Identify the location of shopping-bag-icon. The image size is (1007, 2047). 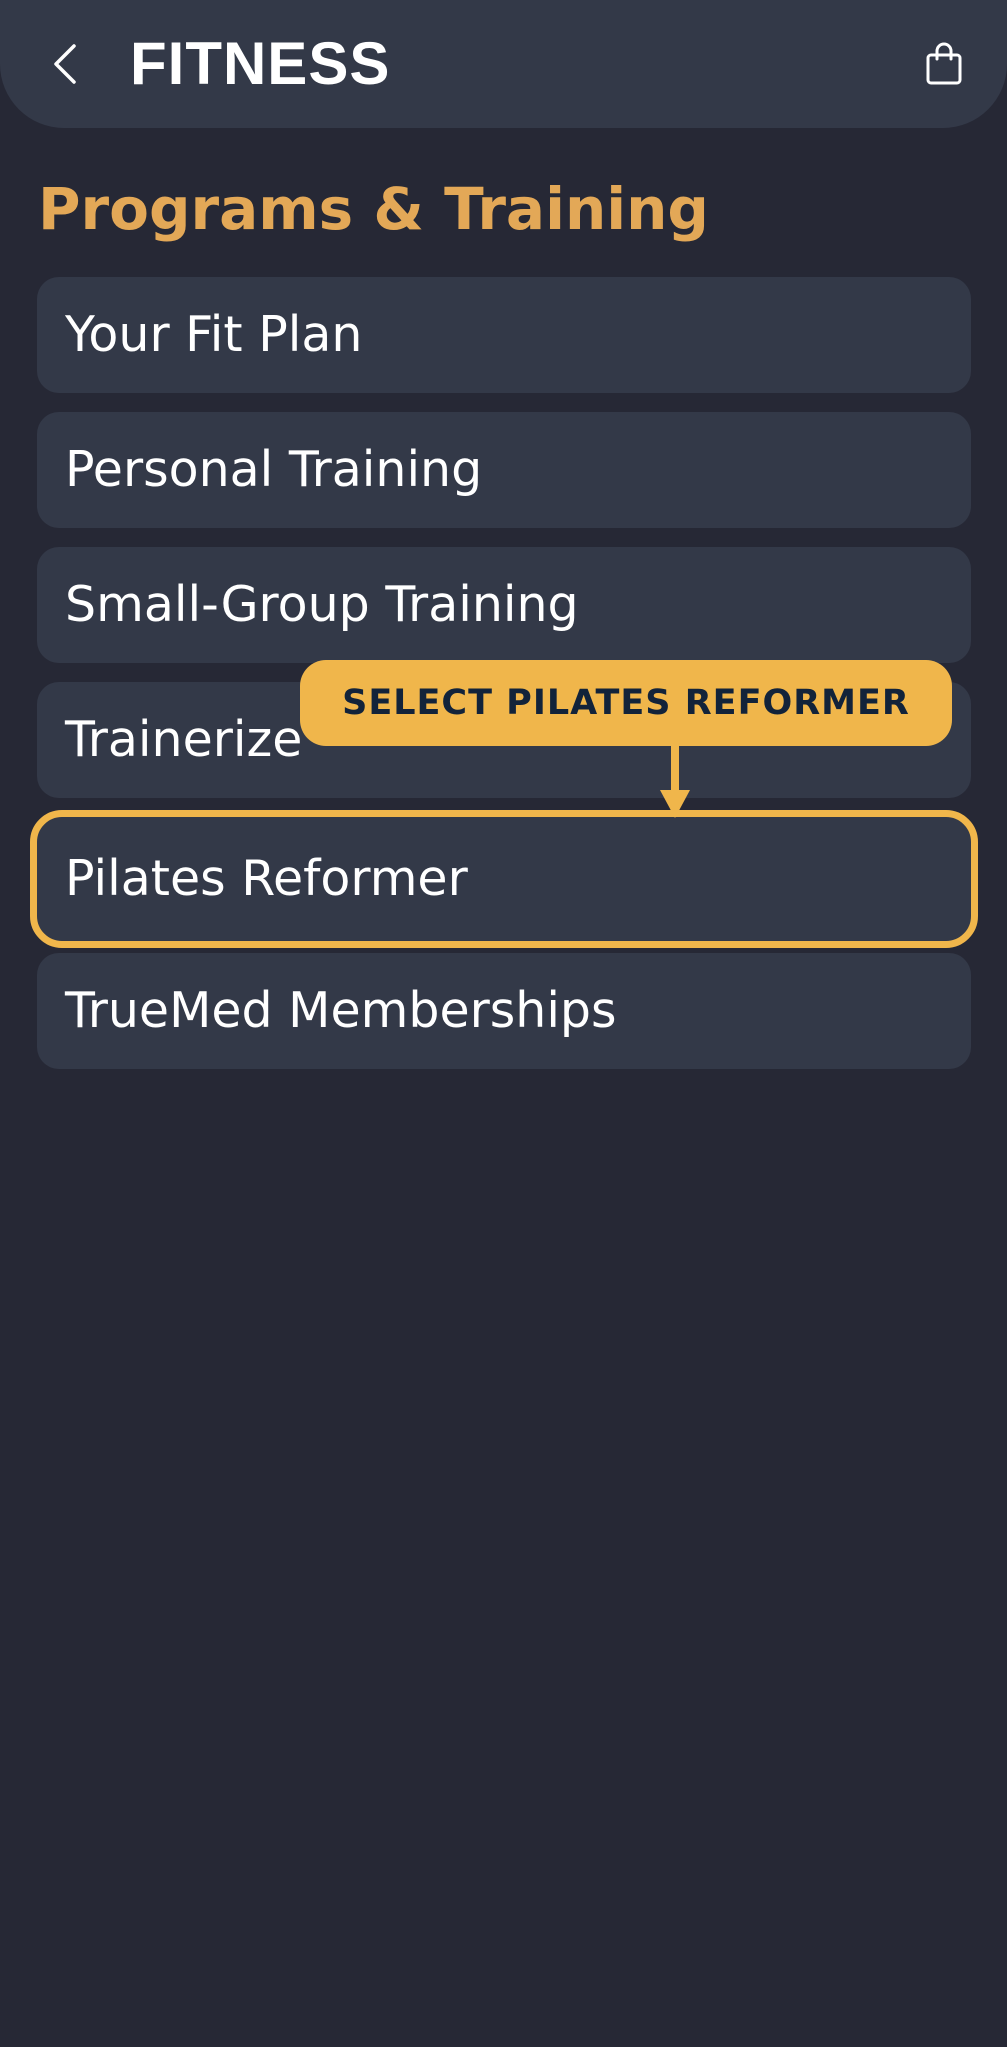
(944, 63).